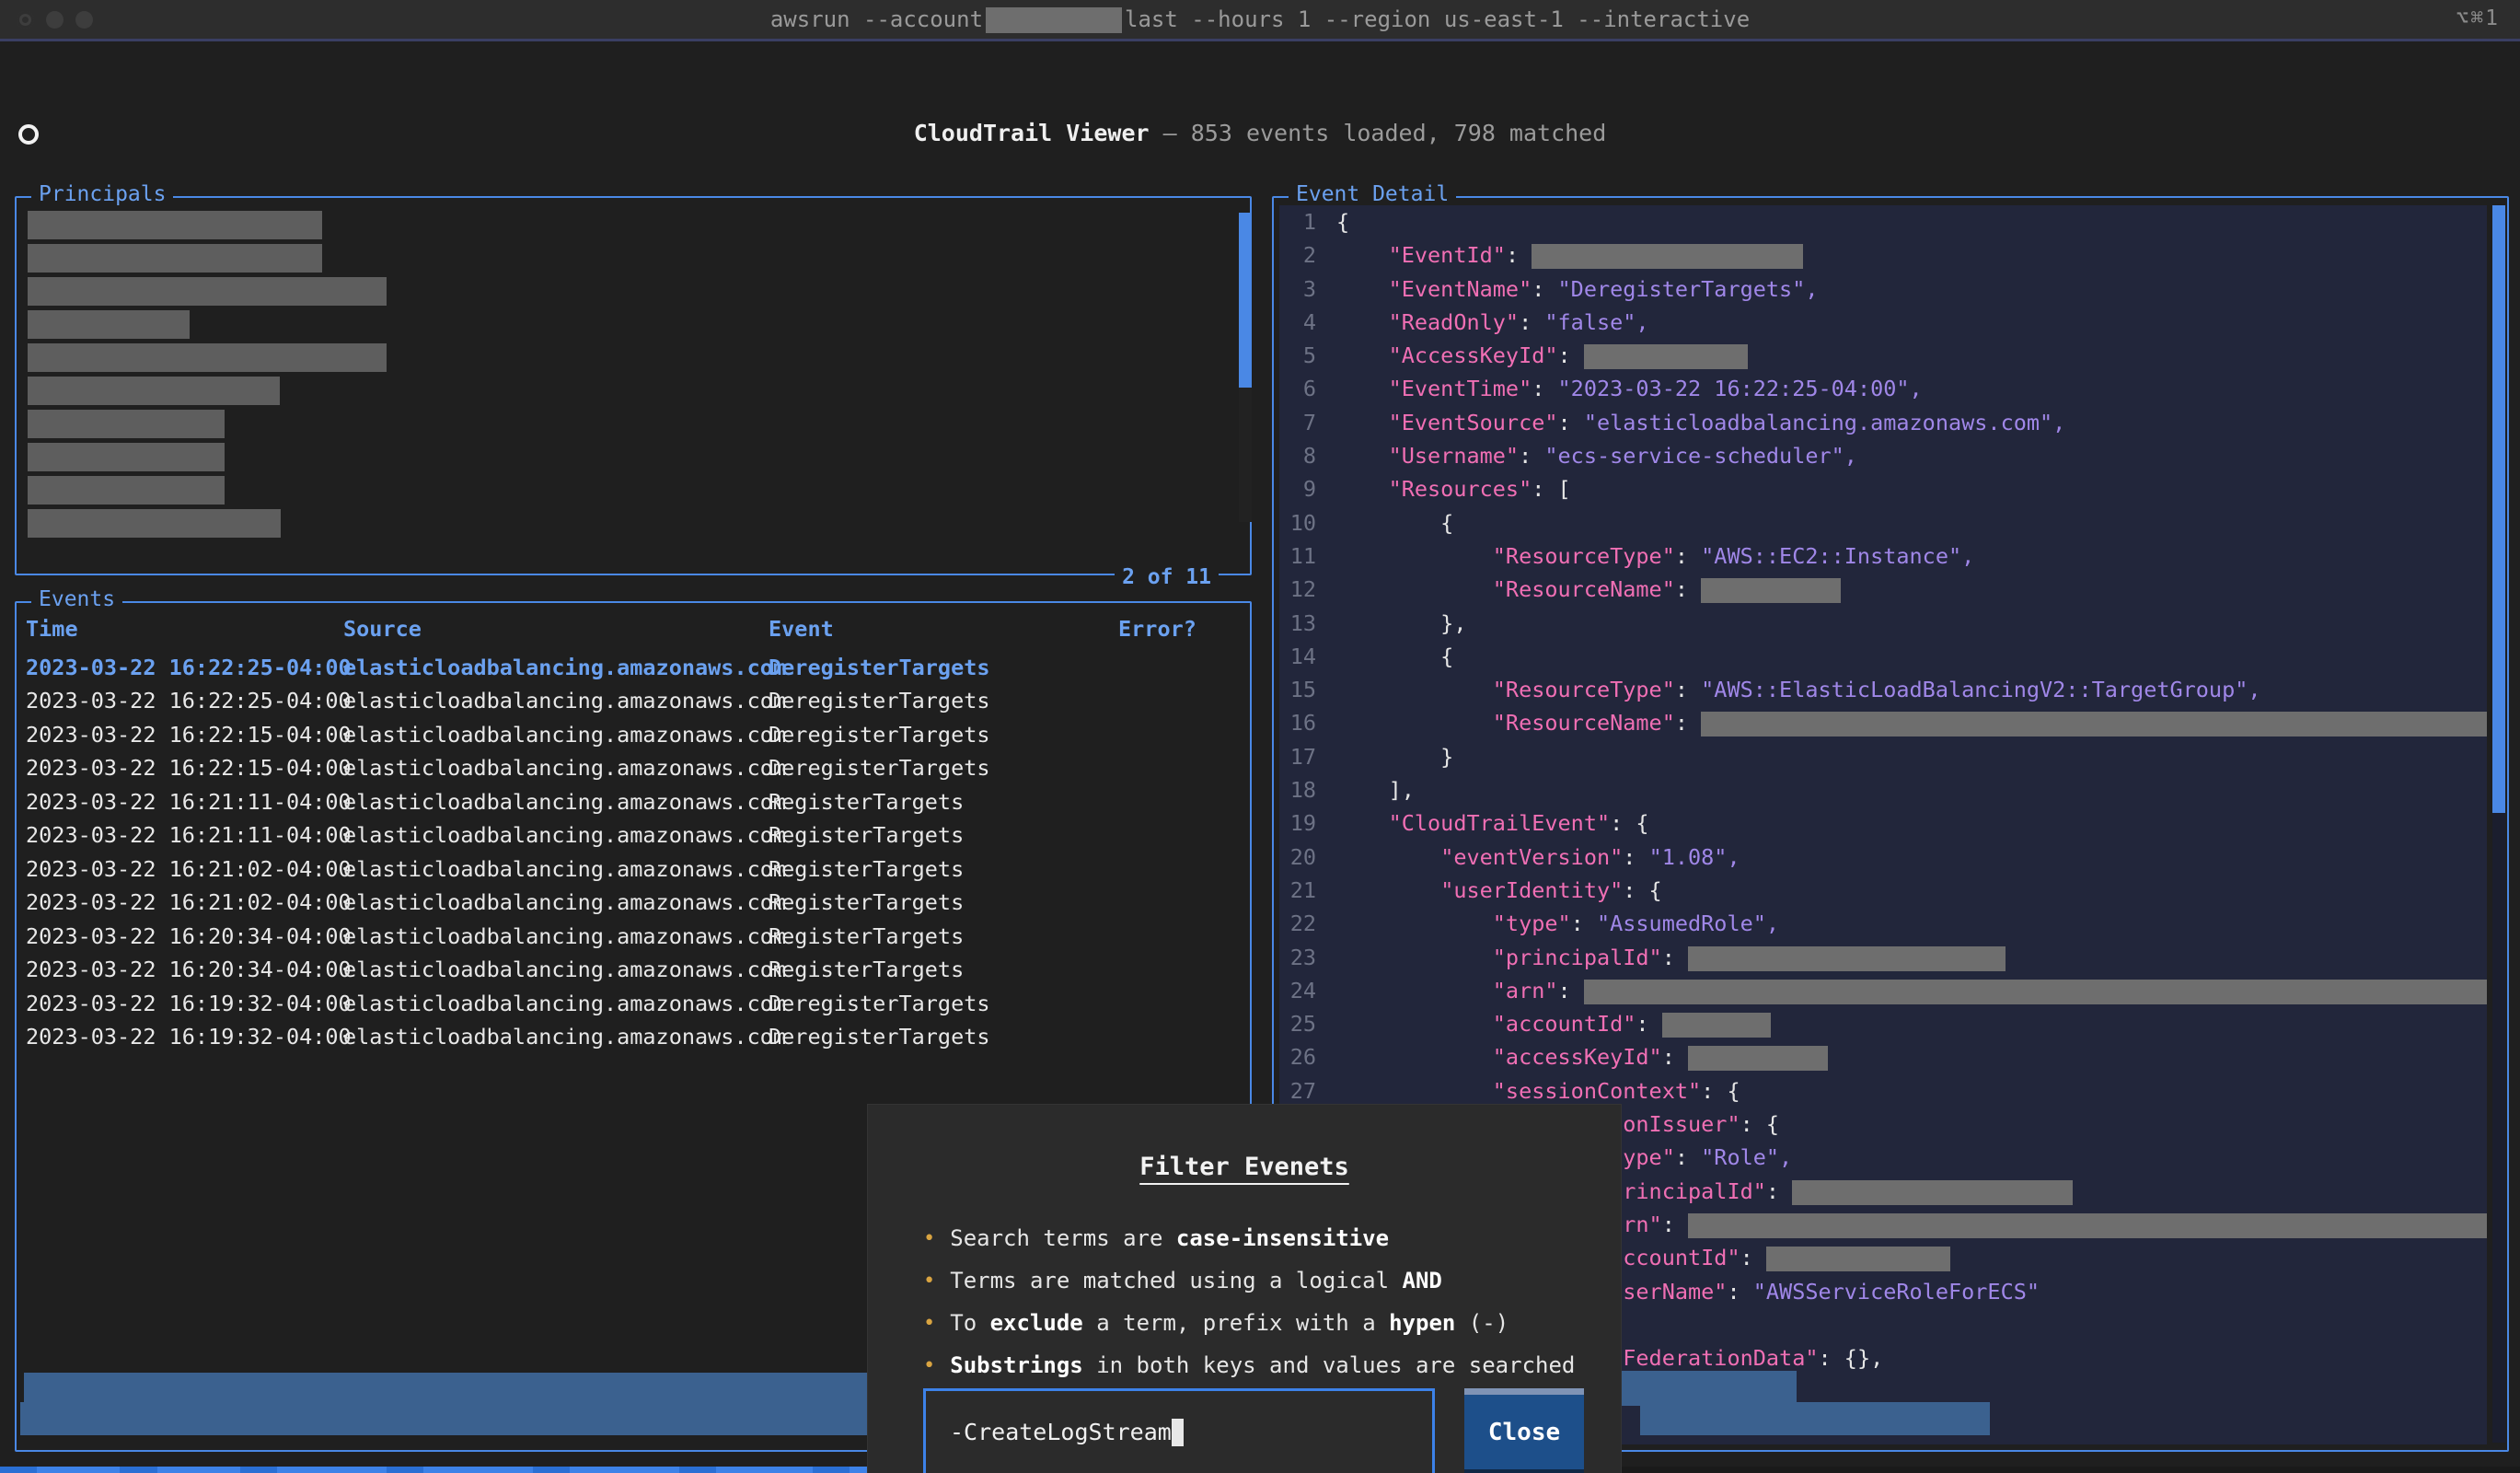 The width and height of the screenshot is (2520, 1473). Describe the element at coordinates (478, 1470) in the screenshot. I see `footer-label-filter: Filter` at that location.